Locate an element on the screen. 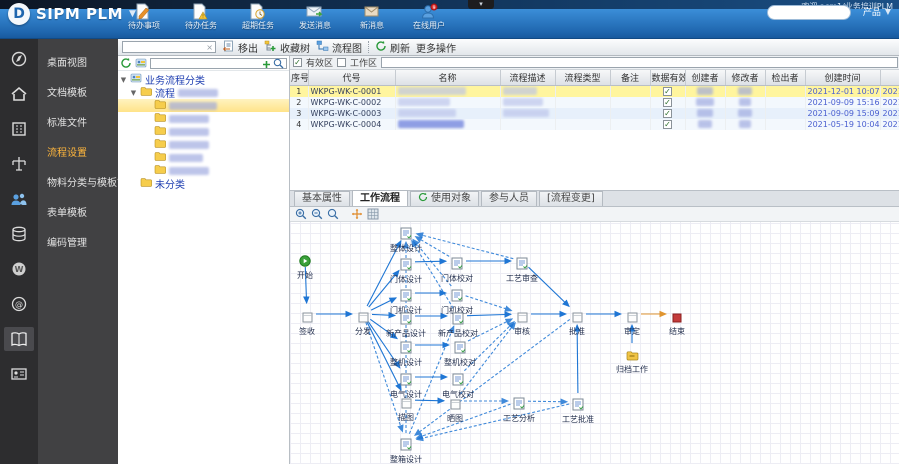  rail-at-icon: @ is located at coordinates (19, 304).